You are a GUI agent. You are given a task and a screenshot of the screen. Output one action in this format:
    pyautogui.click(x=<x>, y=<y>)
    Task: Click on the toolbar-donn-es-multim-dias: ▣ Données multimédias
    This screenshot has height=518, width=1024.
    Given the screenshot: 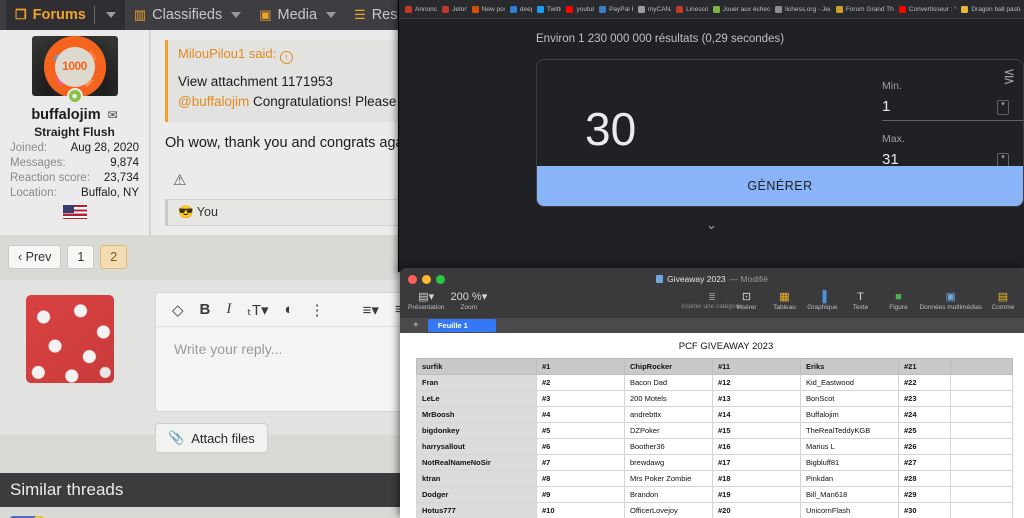 What is the action you would take?
    pyautogui.click(x=950, y=301)
    